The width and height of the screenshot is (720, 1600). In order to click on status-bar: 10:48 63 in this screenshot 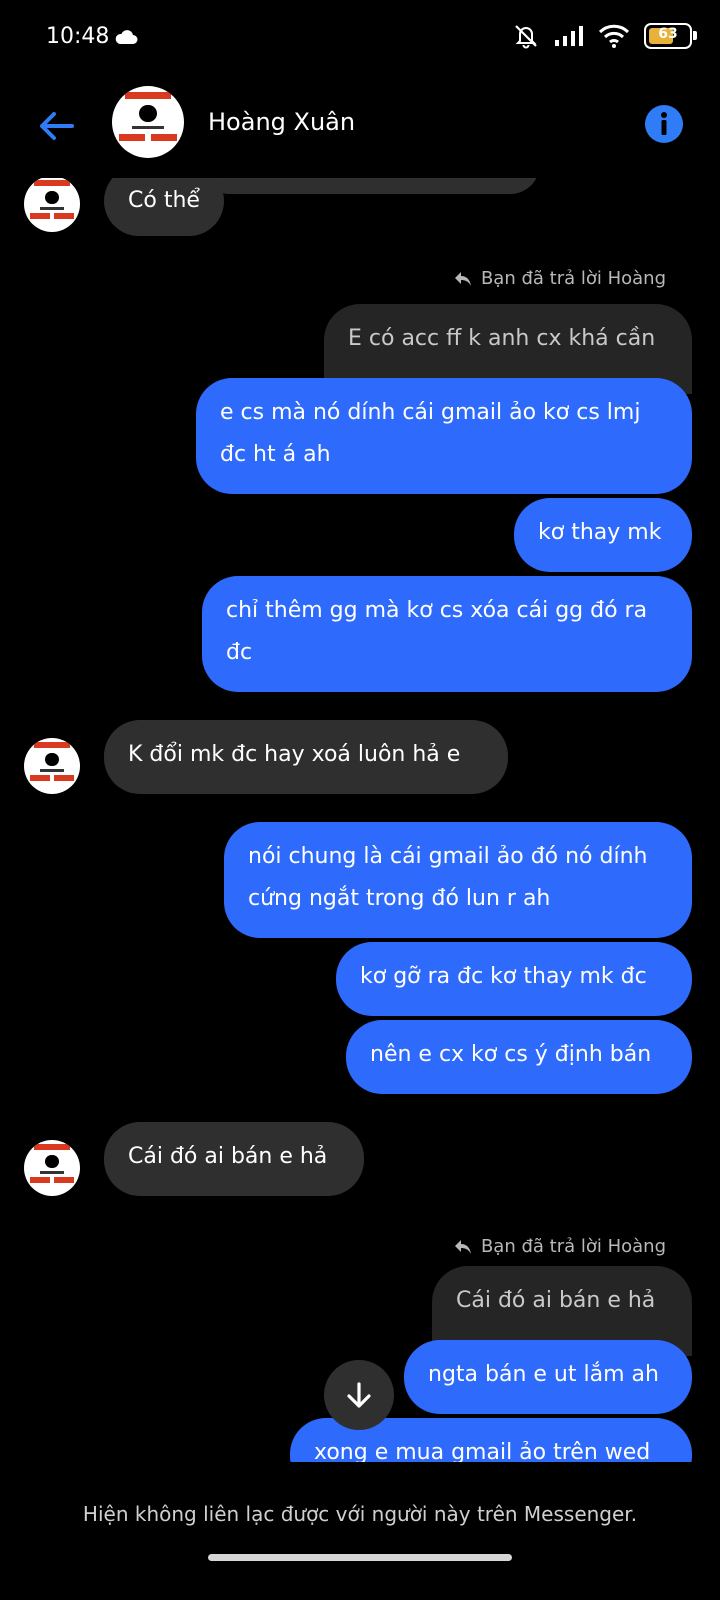, I will do `click(360, 38)`.